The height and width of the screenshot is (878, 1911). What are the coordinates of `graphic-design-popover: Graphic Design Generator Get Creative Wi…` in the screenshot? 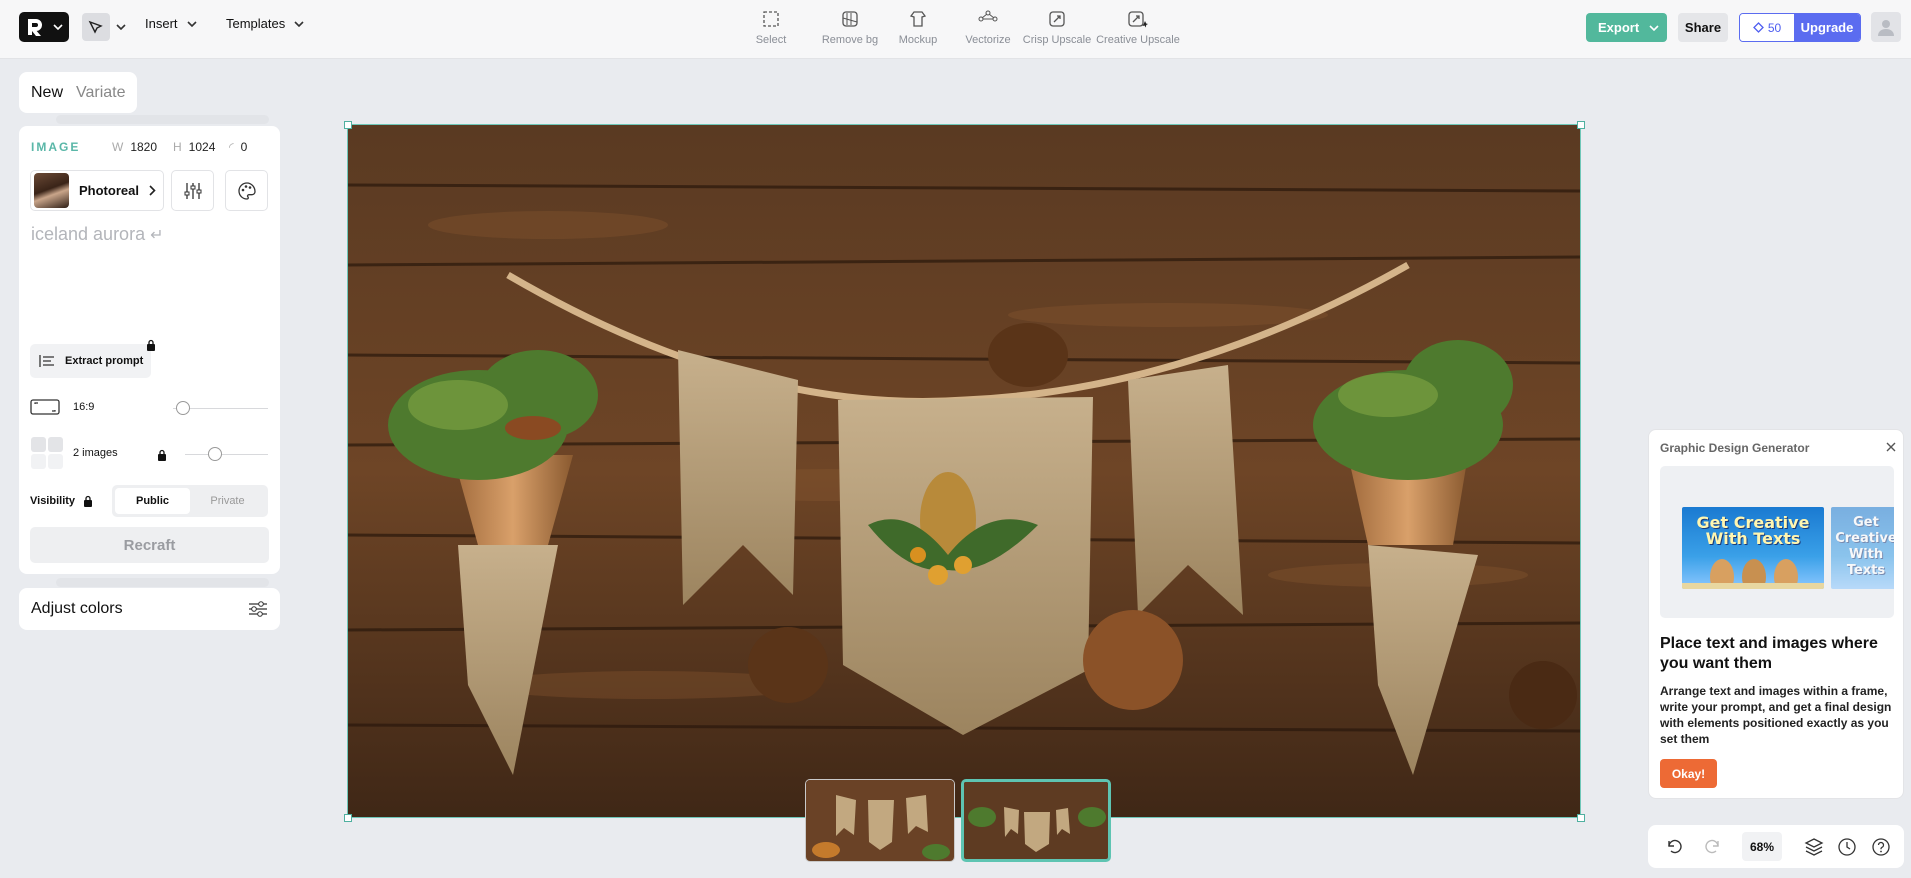 It's located at (1776, 614).